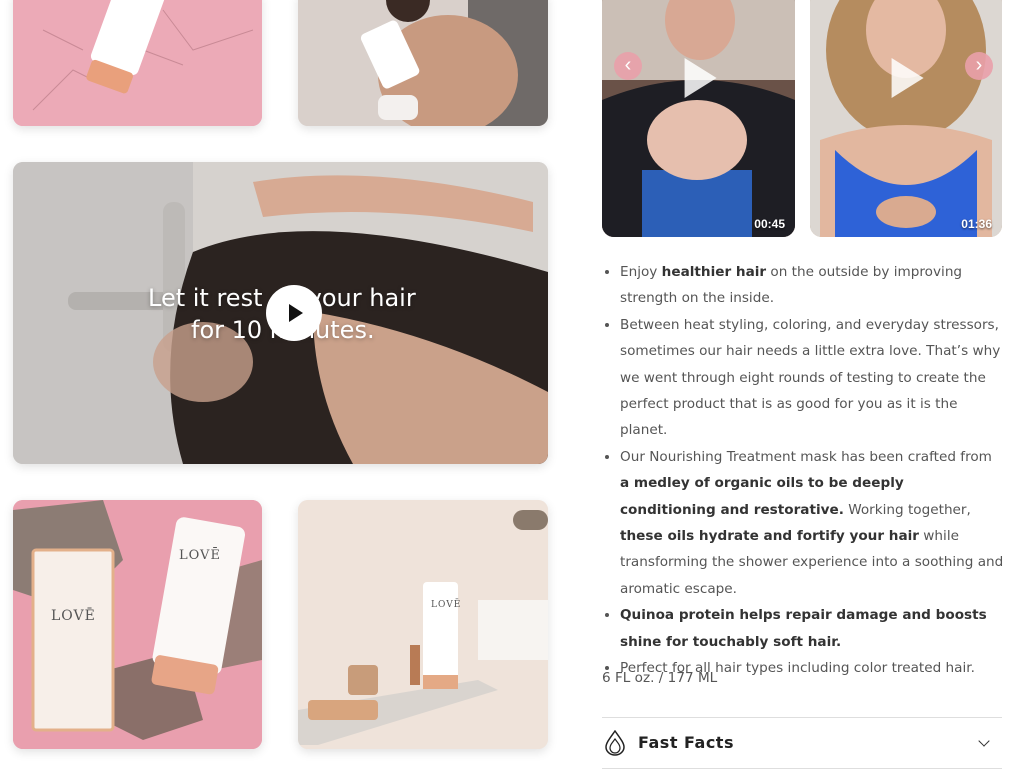  I want to click on video-1-duration: 00:45, so click(769, 224).